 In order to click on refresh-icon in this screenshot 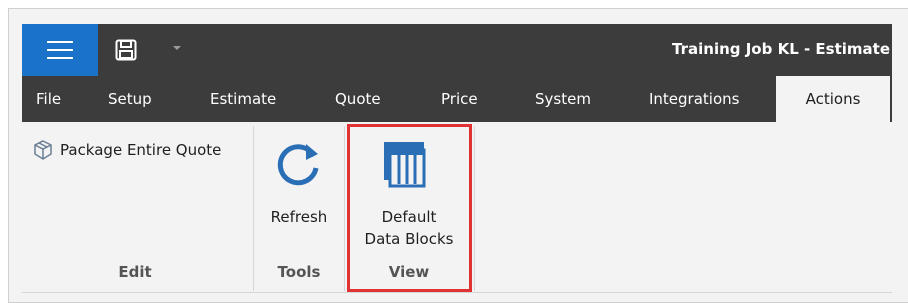, I will do `click(298, 165)`.